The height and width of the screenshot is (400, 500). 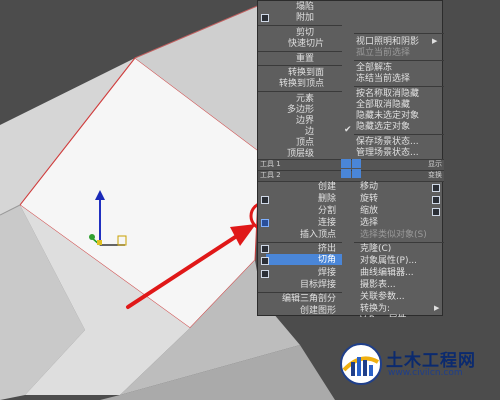 I want to click on menu-item-attach: 附加, so click(x=305, y=18).